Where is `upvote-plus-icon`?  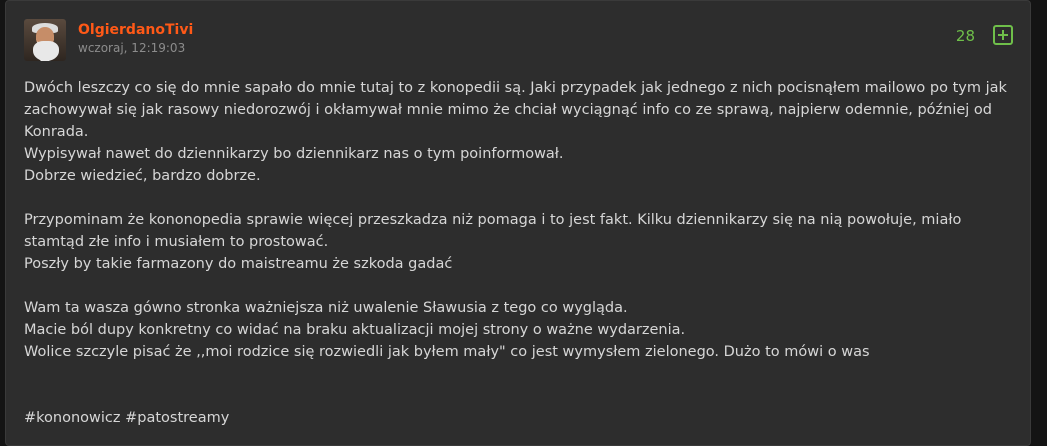 upvote-plus-icon is located at coordinates (1003, 35).